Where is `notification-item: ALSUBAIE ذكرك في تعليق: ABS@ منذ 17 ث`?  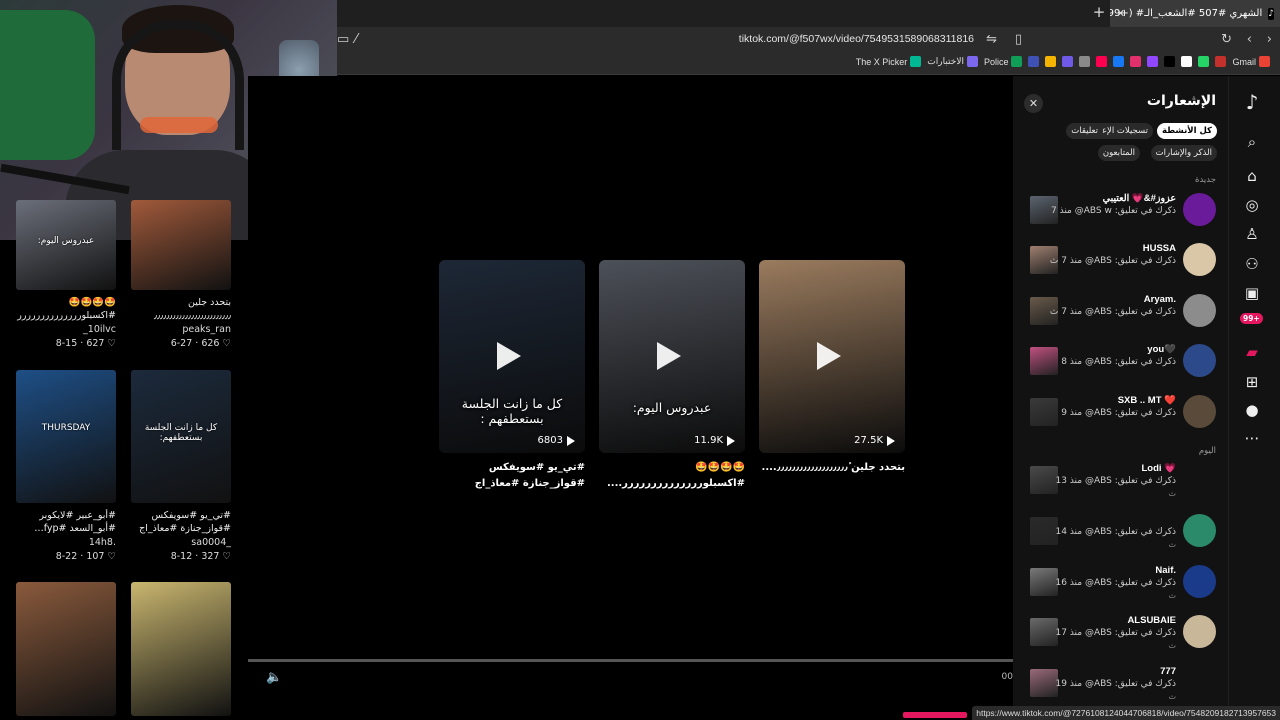
notification-item: ALSUBAIE ذكرك في تعليق: ABS@ منذ 17 ث is located at coordinates (1120, 639).